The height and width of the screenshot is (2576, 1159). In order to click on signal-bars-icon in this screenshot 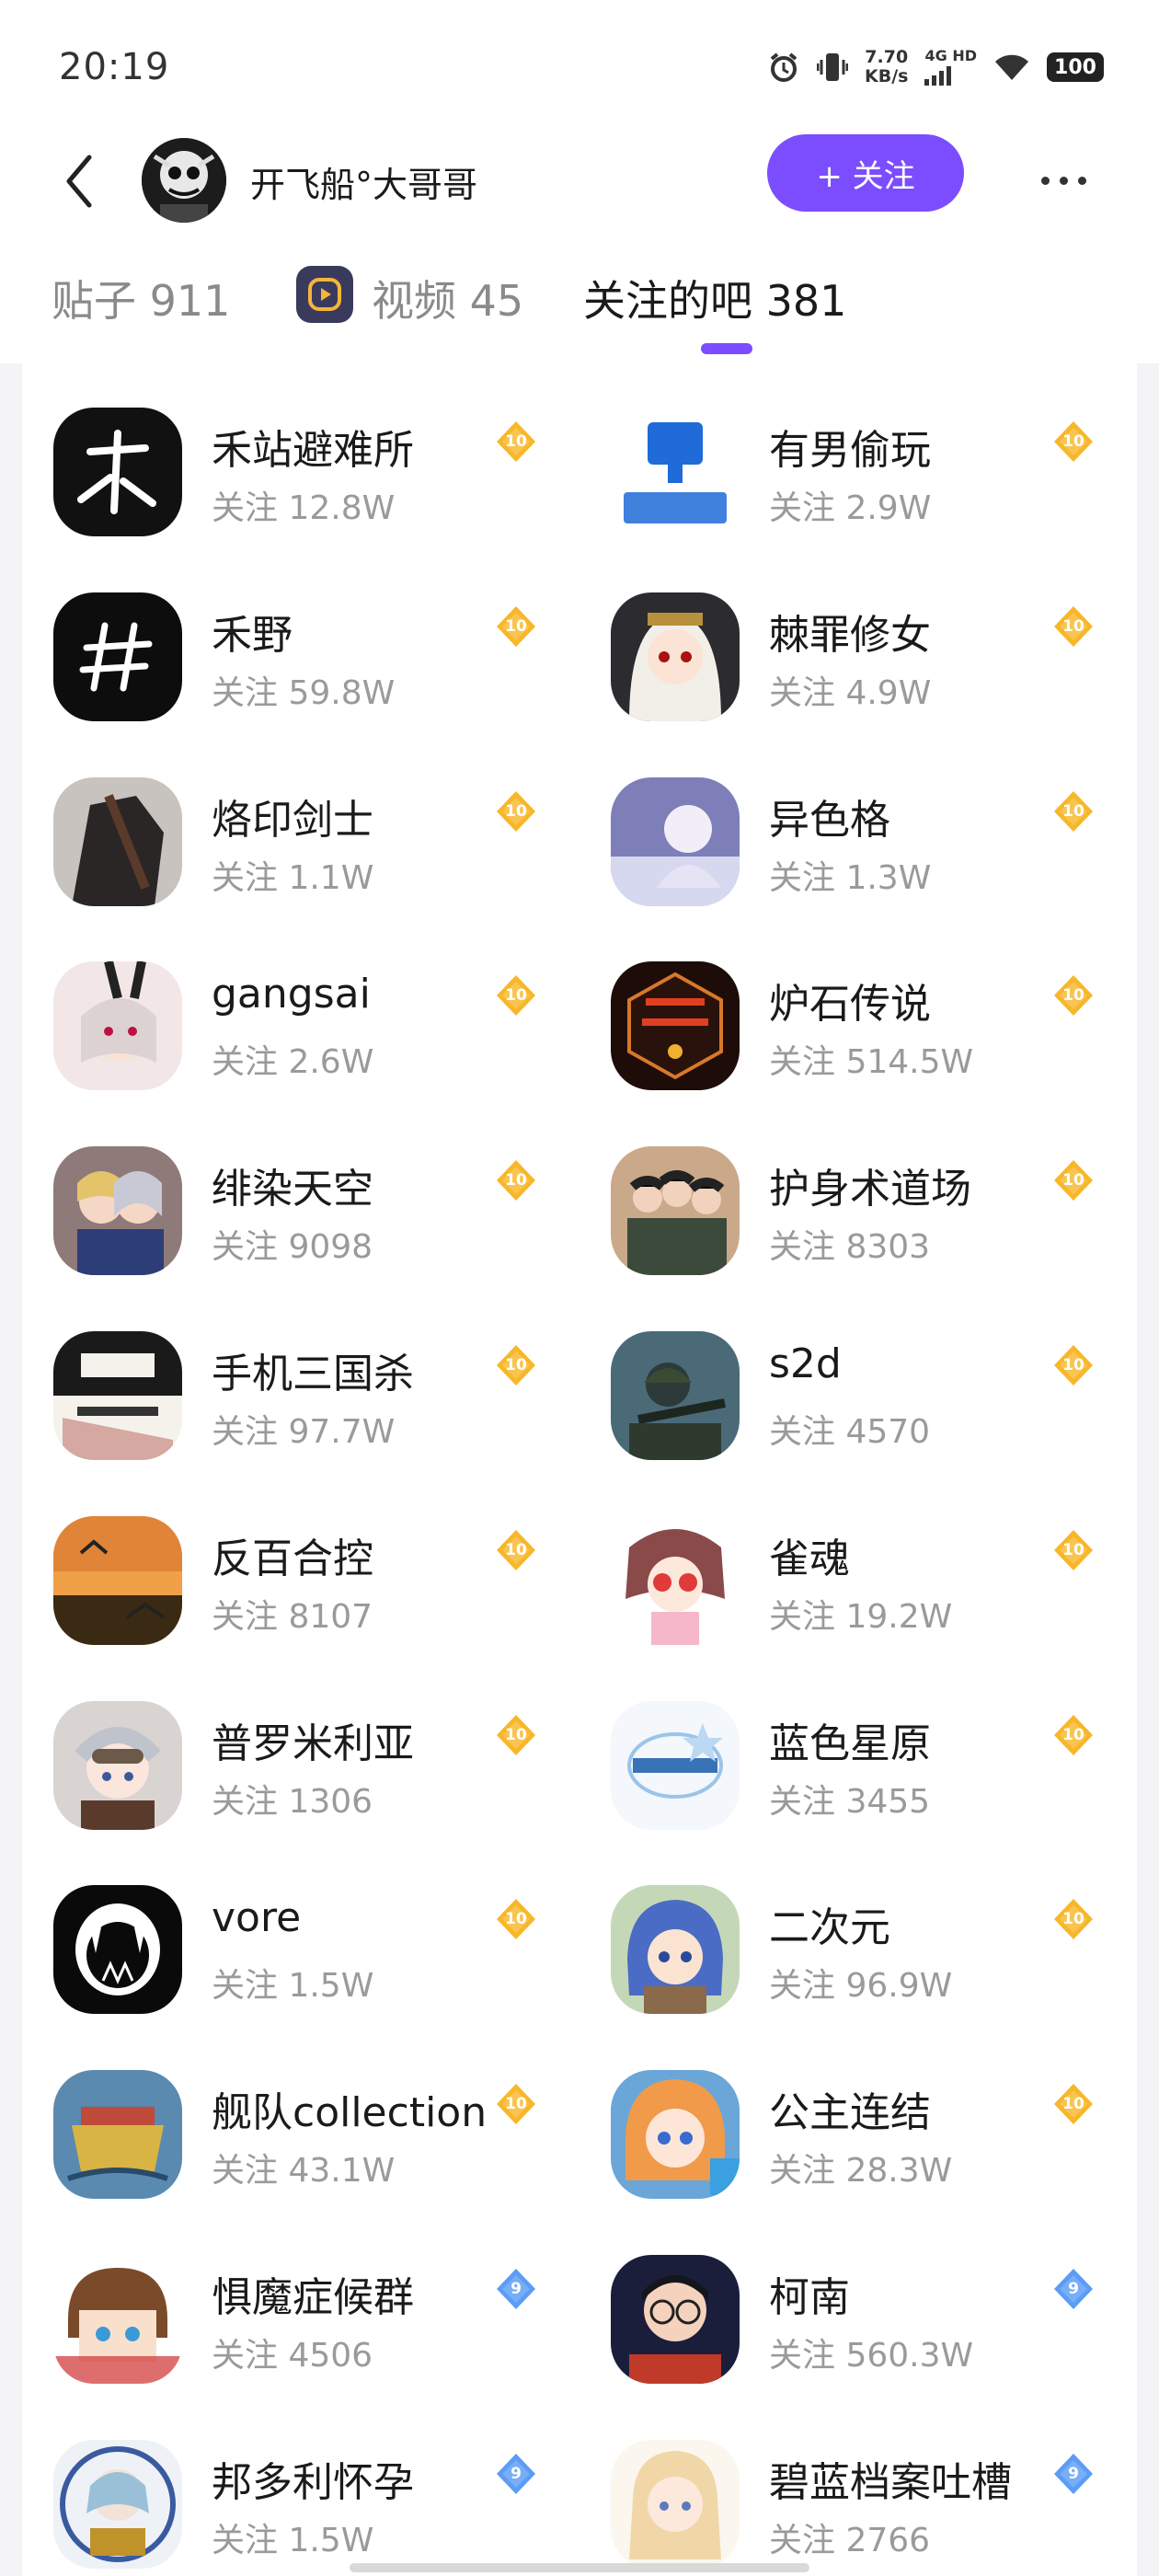, I will do `click(938, 75)`.